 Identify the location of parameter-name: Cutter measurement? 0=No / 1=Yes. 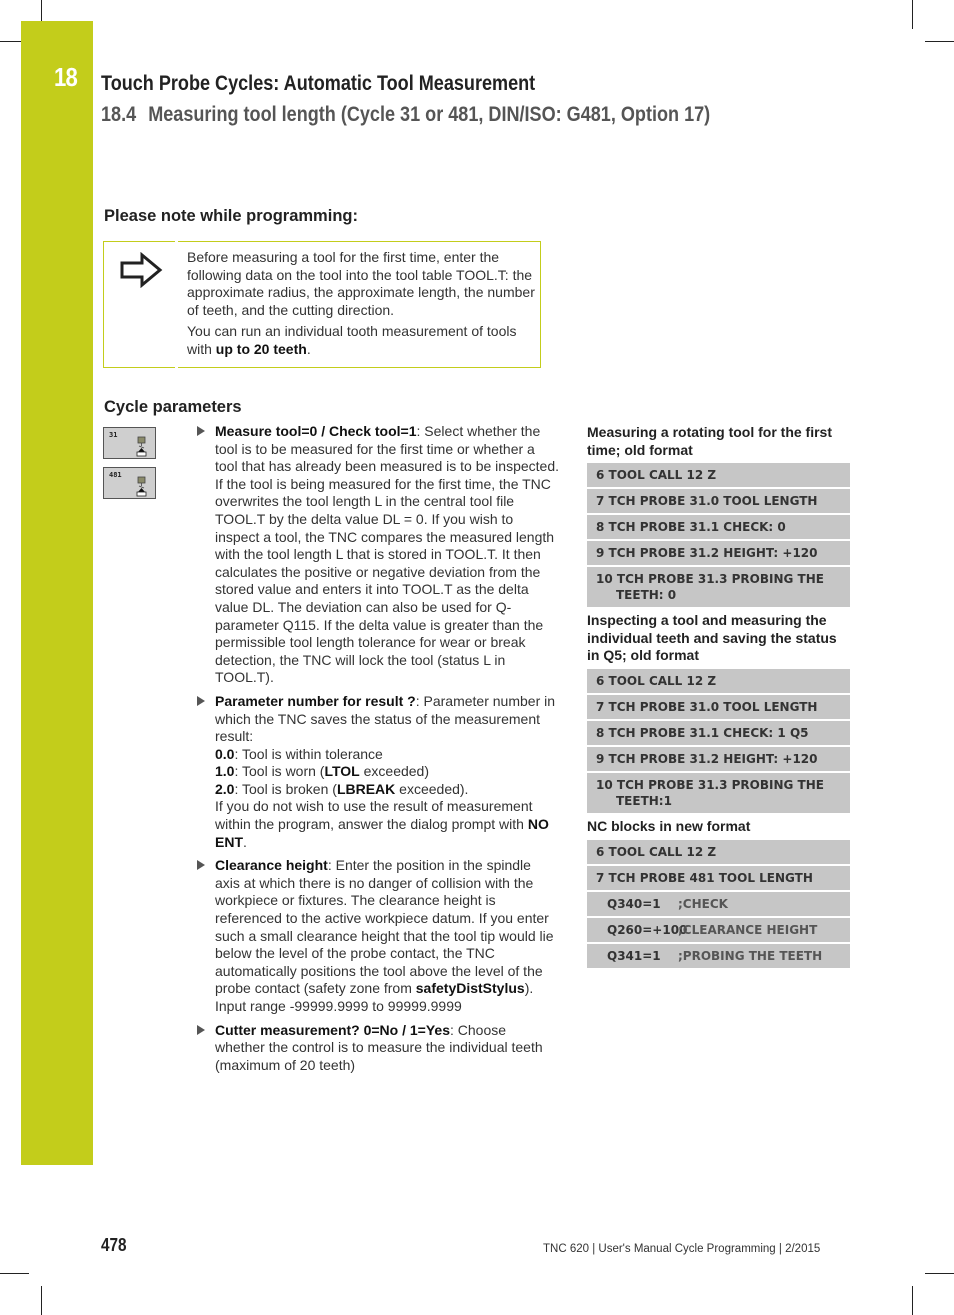
(332, 1029).